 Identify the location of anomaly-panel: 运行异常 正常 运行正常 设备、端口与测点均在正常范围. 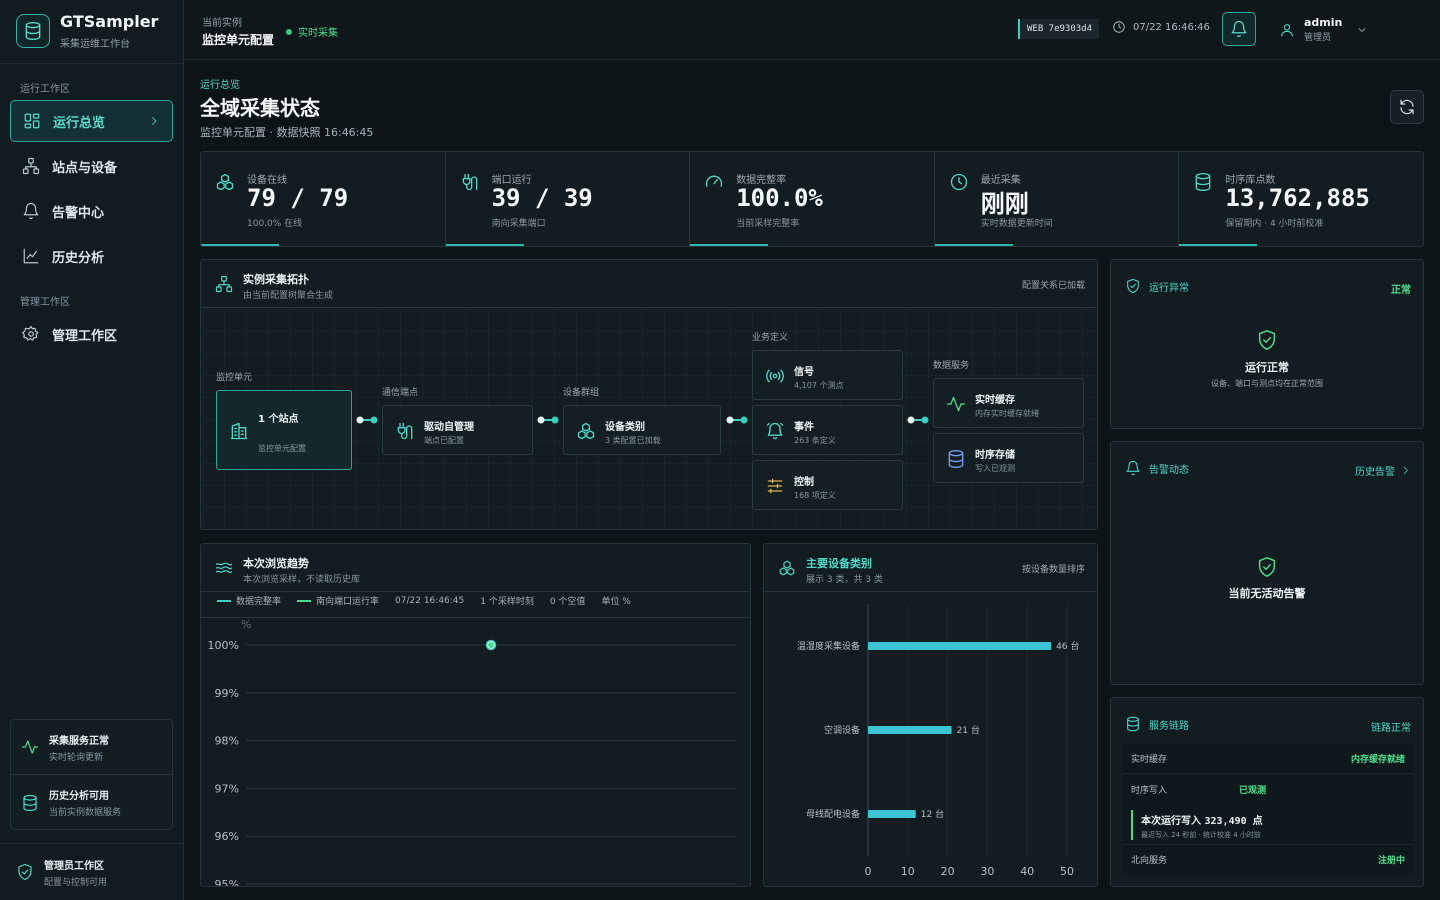
(1267, 344).